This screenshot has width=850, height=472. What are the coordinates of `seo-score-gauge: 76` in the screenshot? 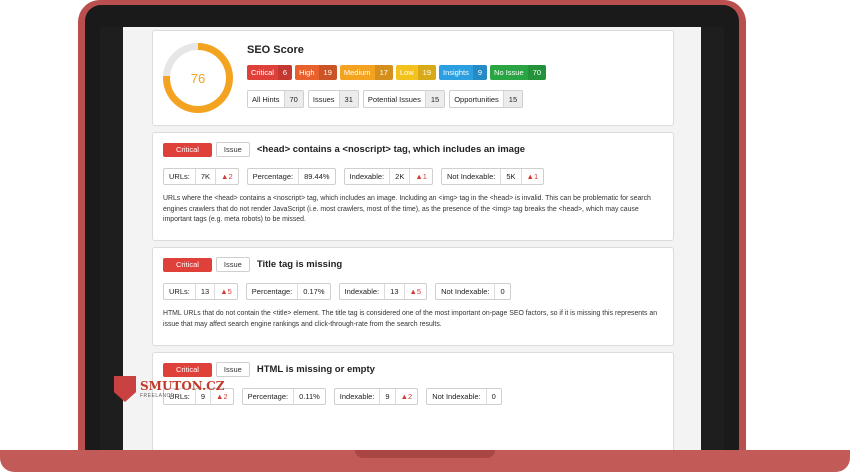 It's located at (198, 78).